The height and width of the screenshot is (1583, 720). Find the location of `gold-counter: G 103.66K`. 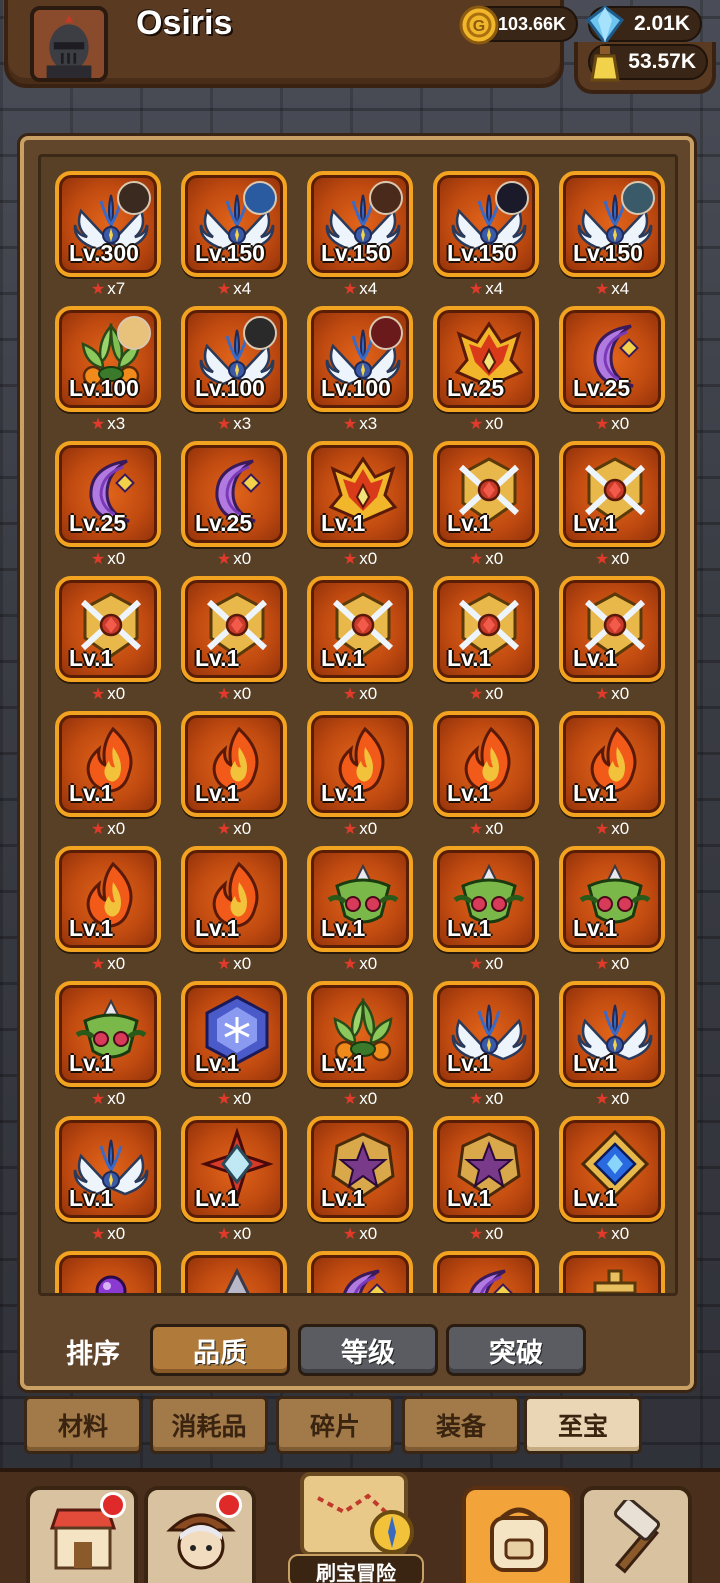

gold-counter: G 103.66K is located at coordinates (518, 25).